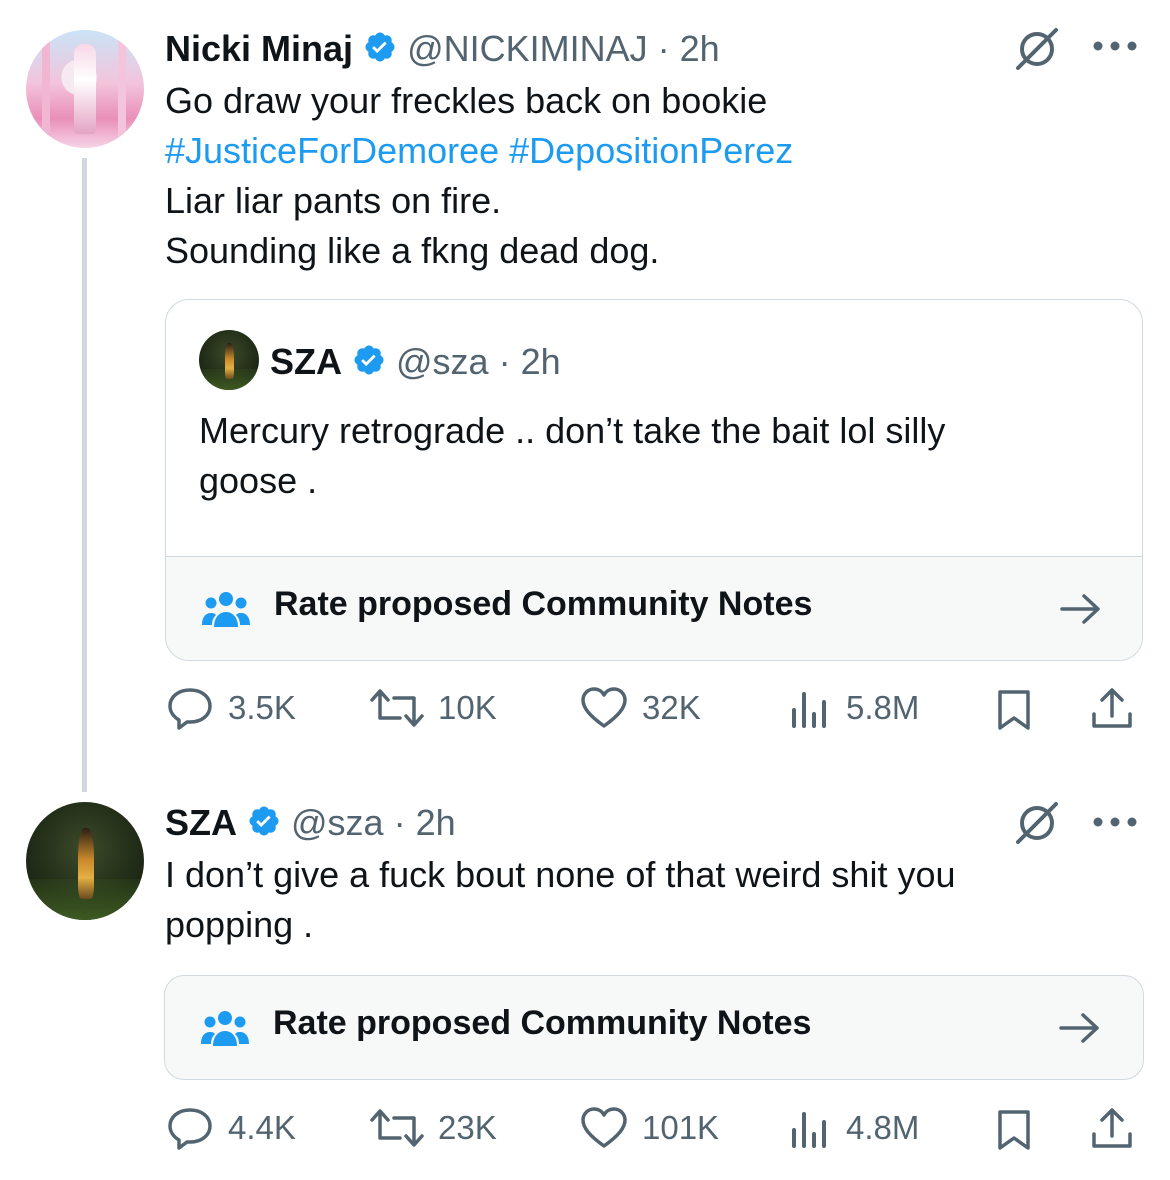 The image size is (1170, 1180). I want to click on views-button: 4.8M, so click(853, 1128).